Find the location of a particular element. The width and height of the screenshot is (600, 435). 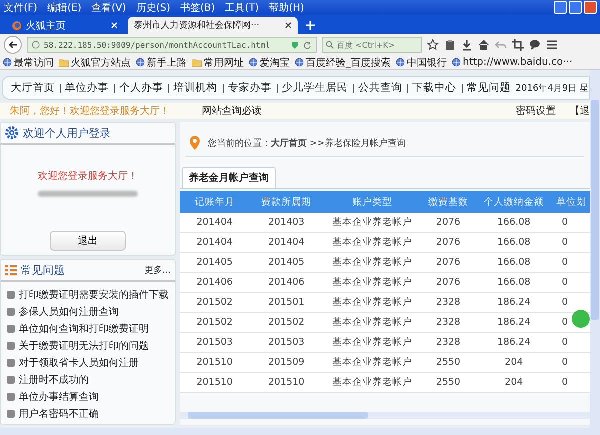

search-field: 百度 <Ctrl+K> is located at coordinates (372, 45).